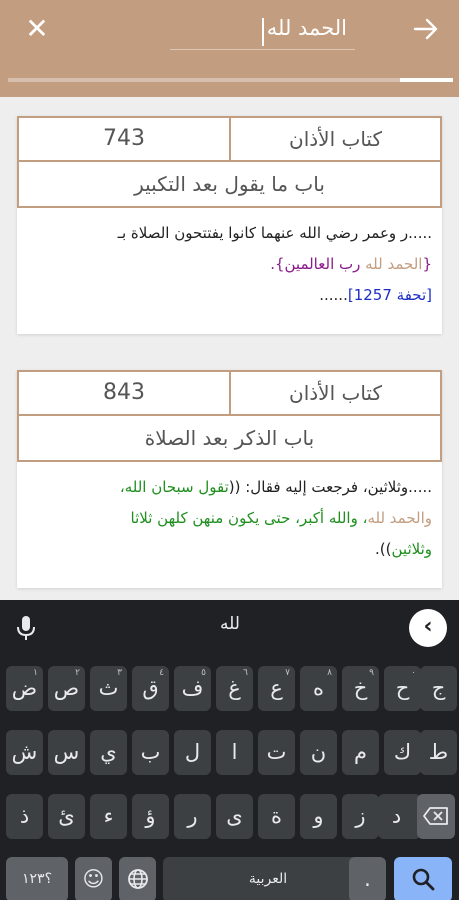 This screenshot has height=900, width=459. Describe the element at coordinates (174, 487) in the screenshot. I see `prophet-speech: تقول سبحان الله،` at that location.